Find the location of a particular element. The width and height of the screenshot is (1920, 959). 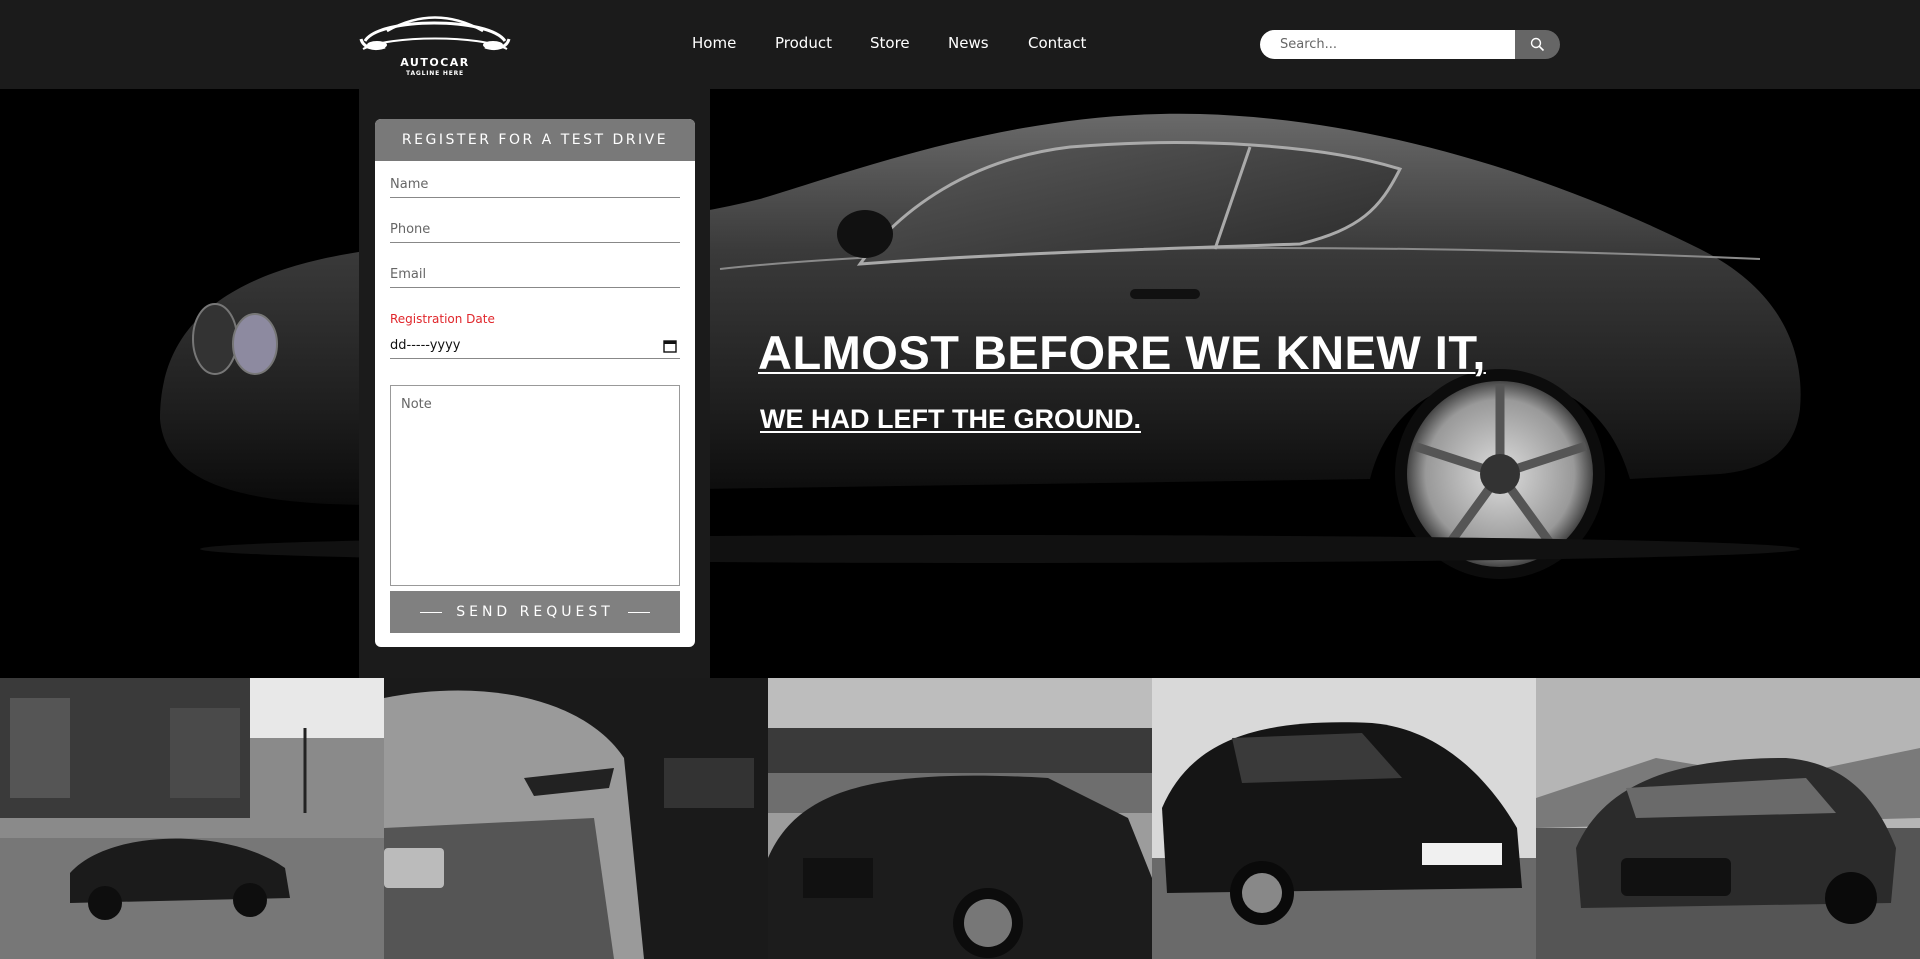

send-request-label: SEND REQUEST is located at coordinates (535, 612).